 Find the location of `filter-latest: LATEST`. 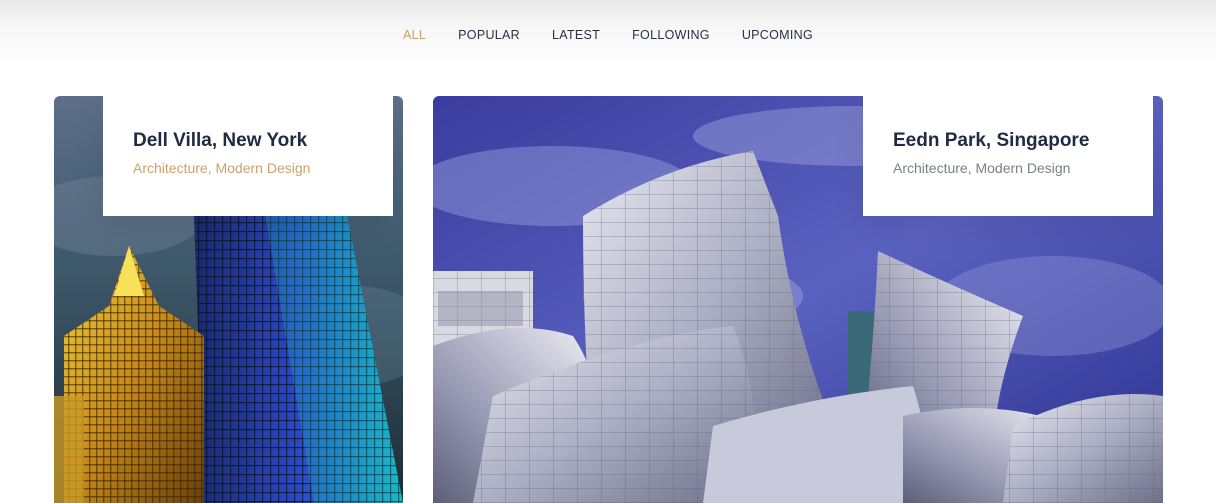

filter-latest: LATEST is located at coordinates (576, 35).